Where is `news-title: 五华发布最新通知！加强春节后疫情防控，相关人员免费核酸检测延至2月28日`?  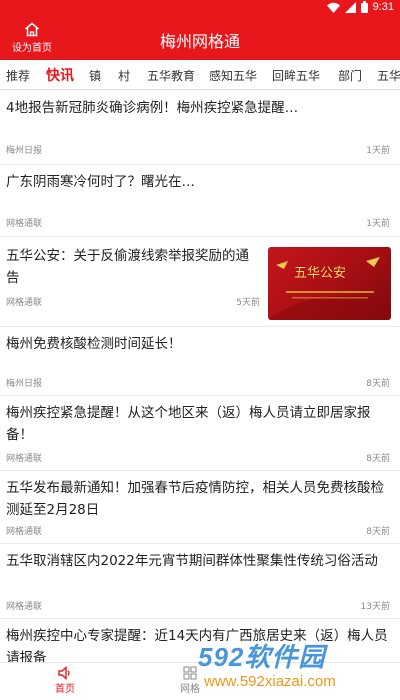
news-title: 五华发布最新通知！加强春节后疫情防控，相关人员免费核酸检测延至2月28日 is located at coordinates (195, 499).